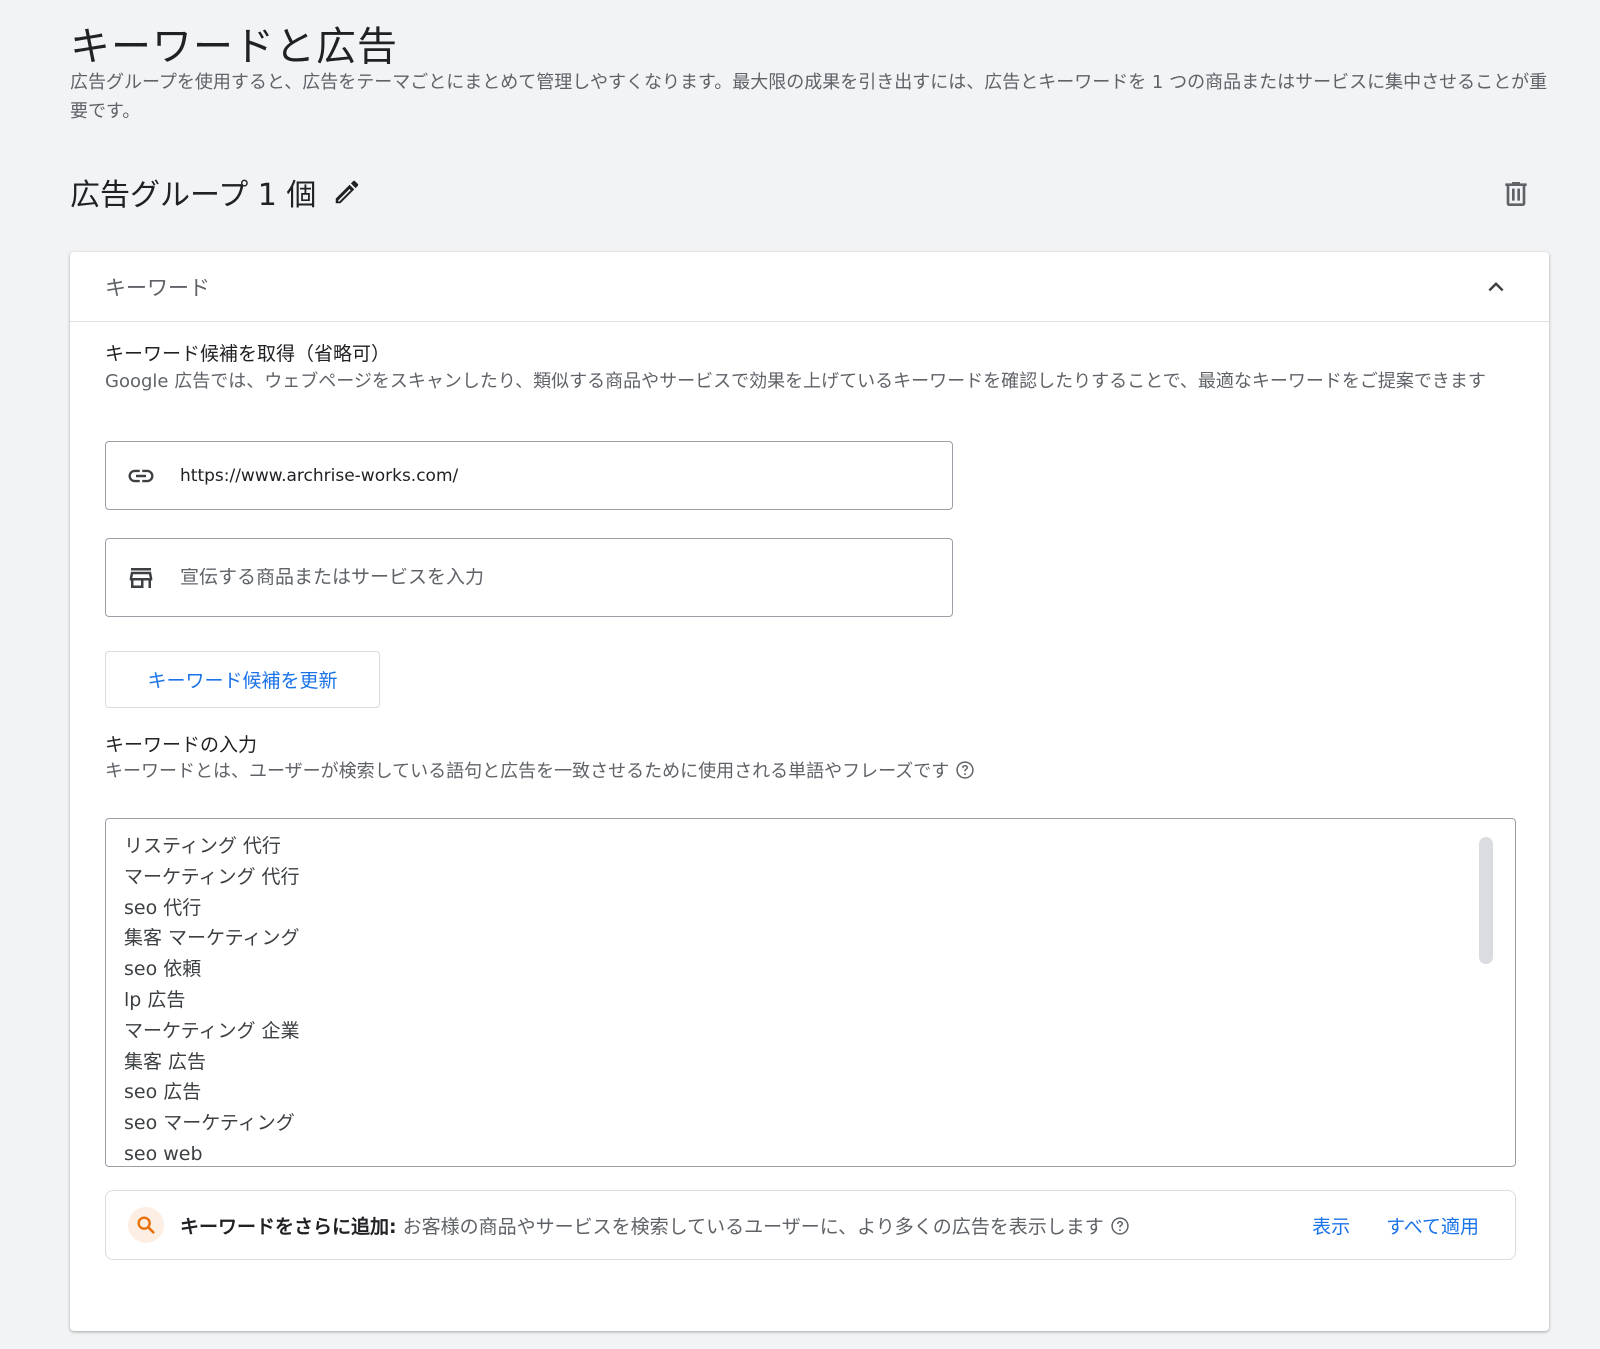 This screenshot has width=1600, height=1349. I want to click on ad-group-header: 広告グループ 1 個, so click(216, 192).